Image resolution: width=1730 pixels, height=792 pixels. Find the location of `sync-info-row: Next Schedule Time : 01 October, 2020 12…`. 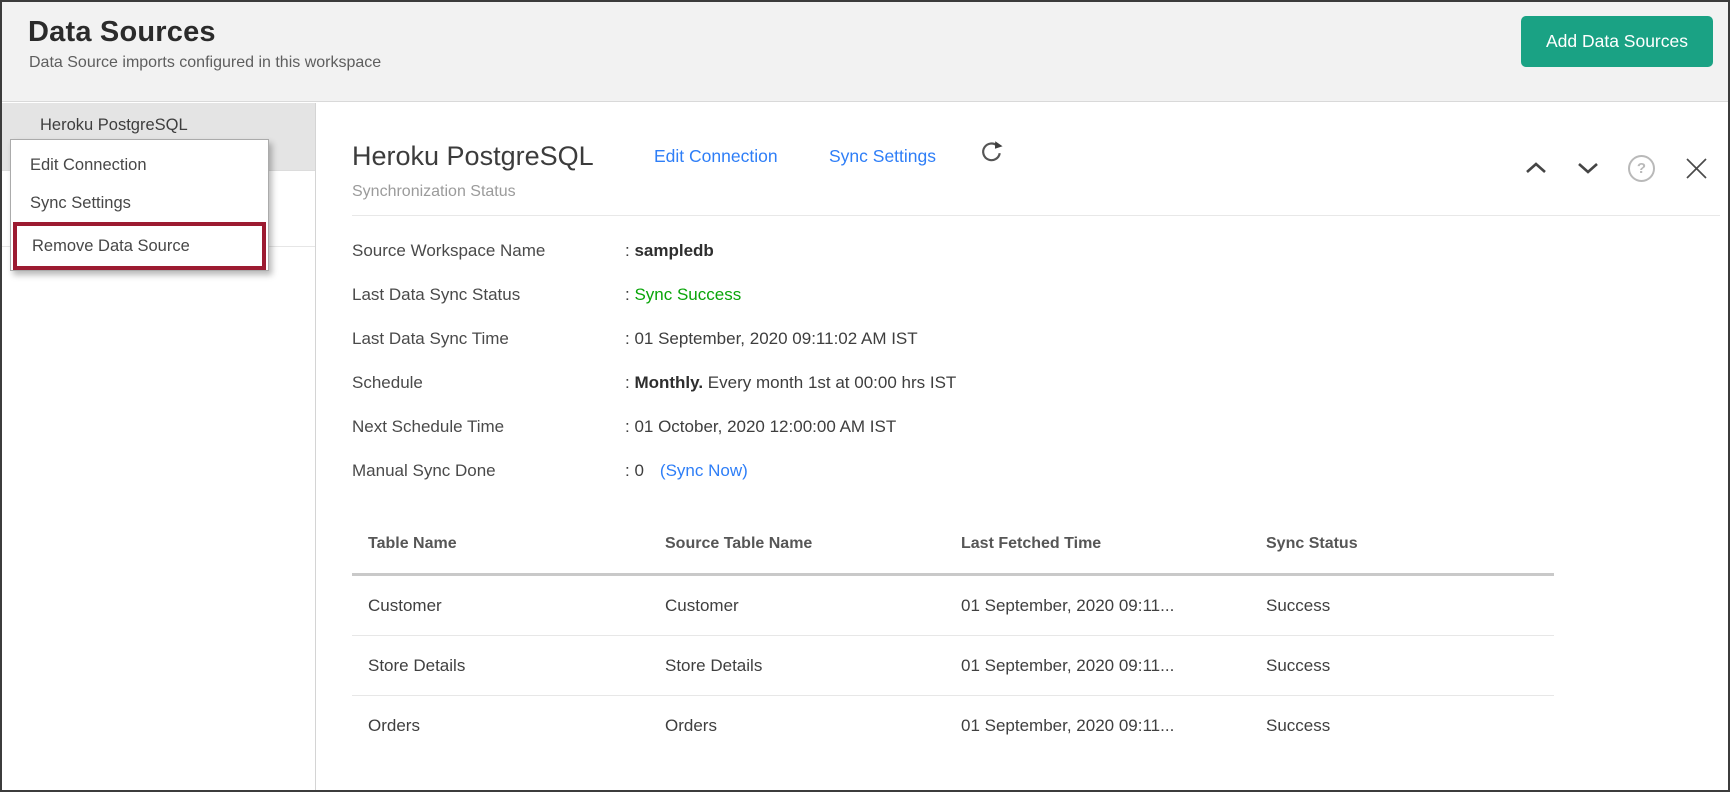

sync-info-row: Next Schedule Time : 01 October, 2020 12… is located at coordinates (654, 427).